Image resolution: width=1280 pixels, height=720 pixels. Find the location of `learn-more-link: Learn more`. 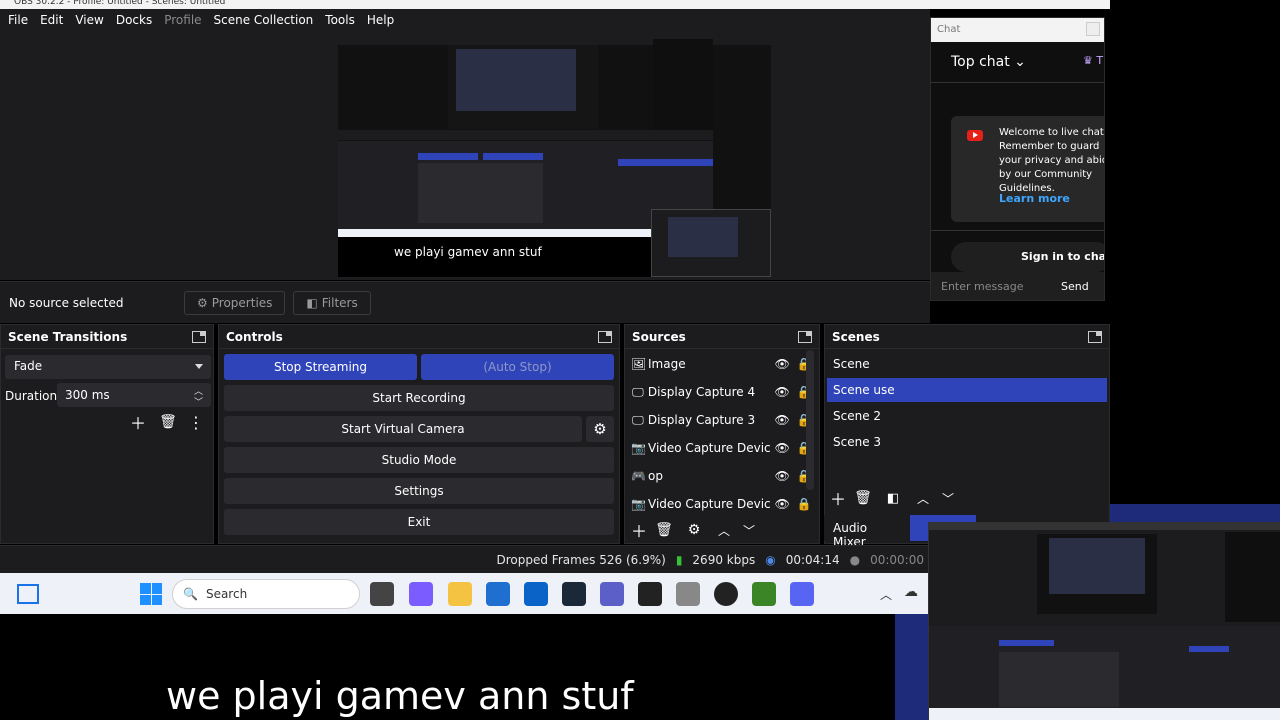

learn-more-link: Learn more is located at coordinates (1034, 198).